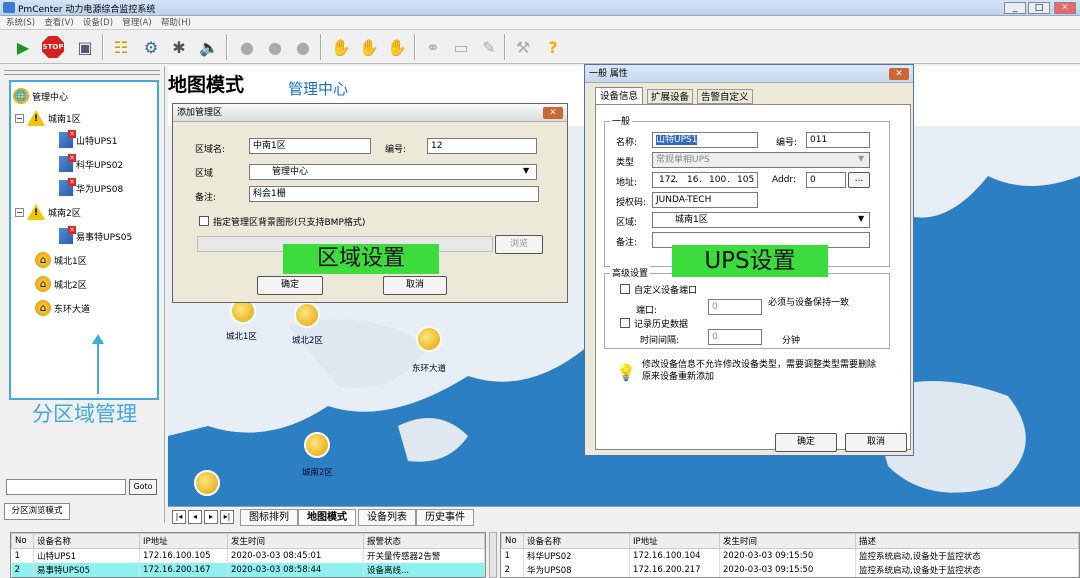  I want to click on tab-history-events: 历史事件, so click(445, 517).